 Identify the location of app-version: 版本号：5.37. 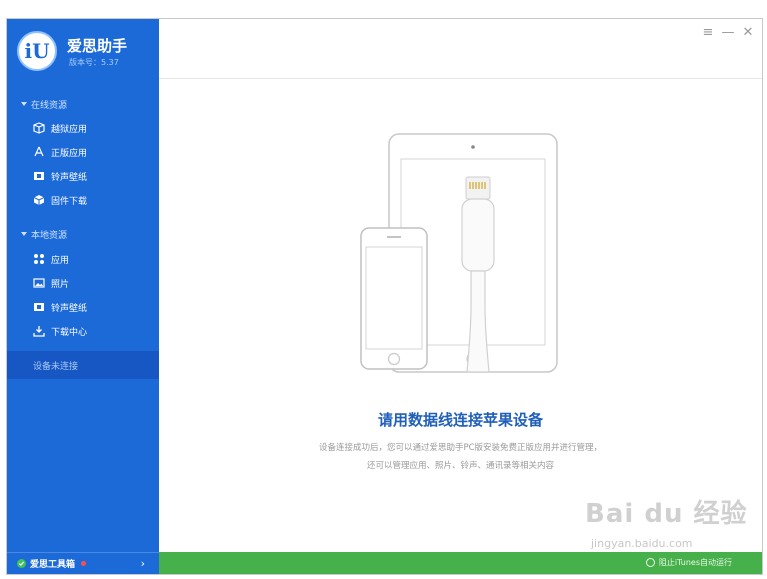
(94, 62).